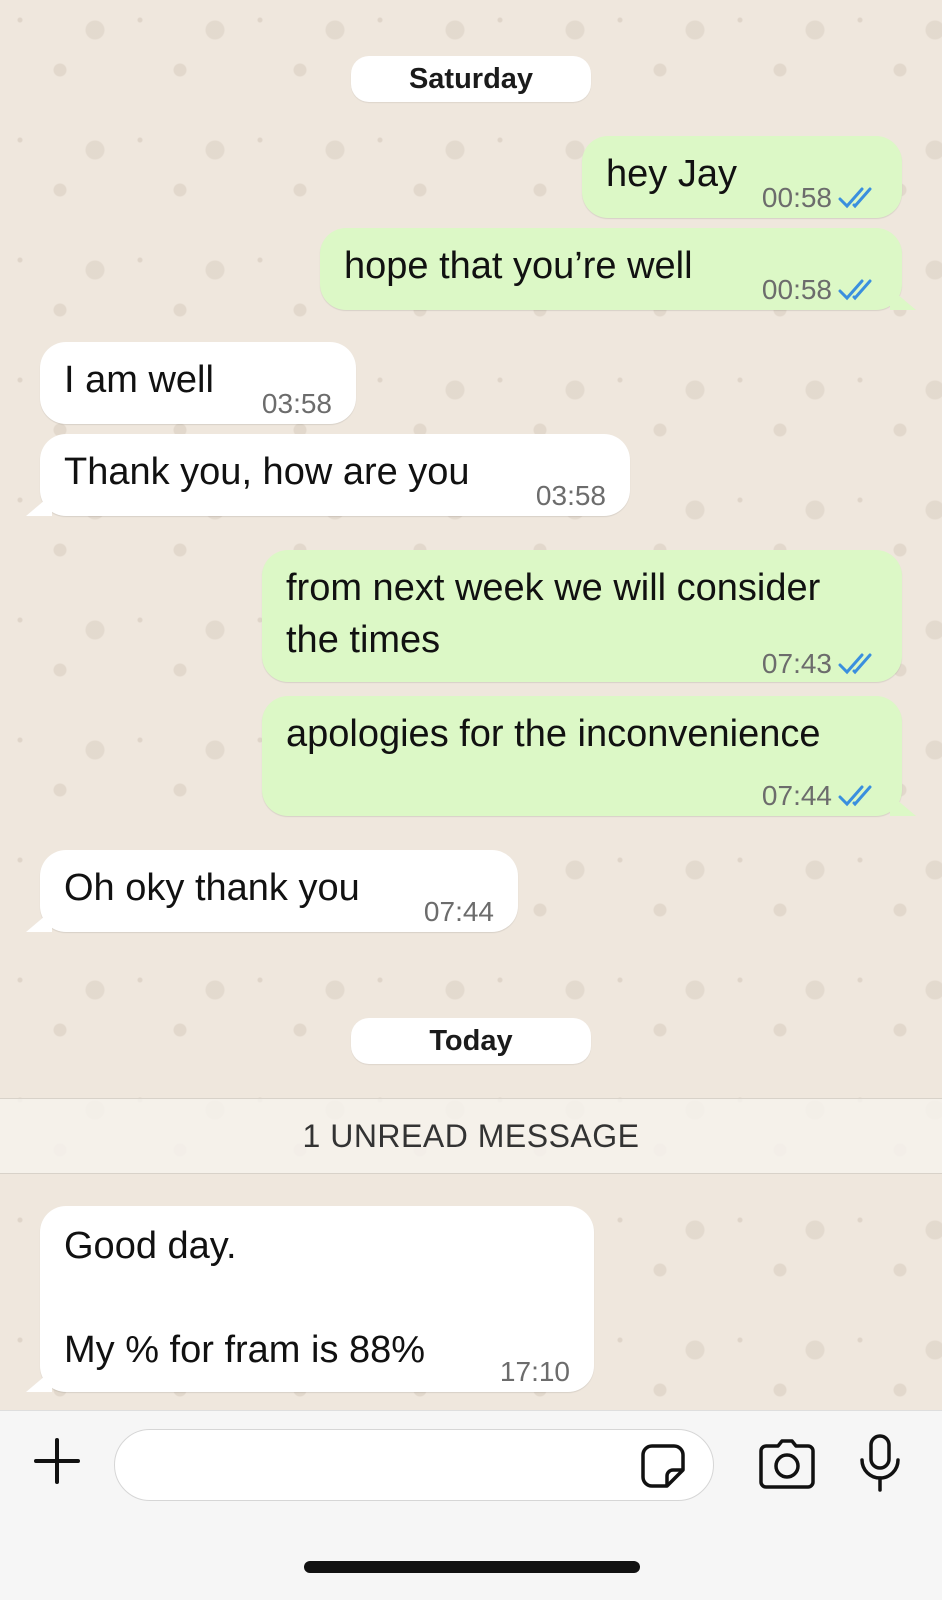 The image size is (942, 1600). Describe the element at coordinates (663, 1466) in the screenshot. I see `sticker-icon` at that location.